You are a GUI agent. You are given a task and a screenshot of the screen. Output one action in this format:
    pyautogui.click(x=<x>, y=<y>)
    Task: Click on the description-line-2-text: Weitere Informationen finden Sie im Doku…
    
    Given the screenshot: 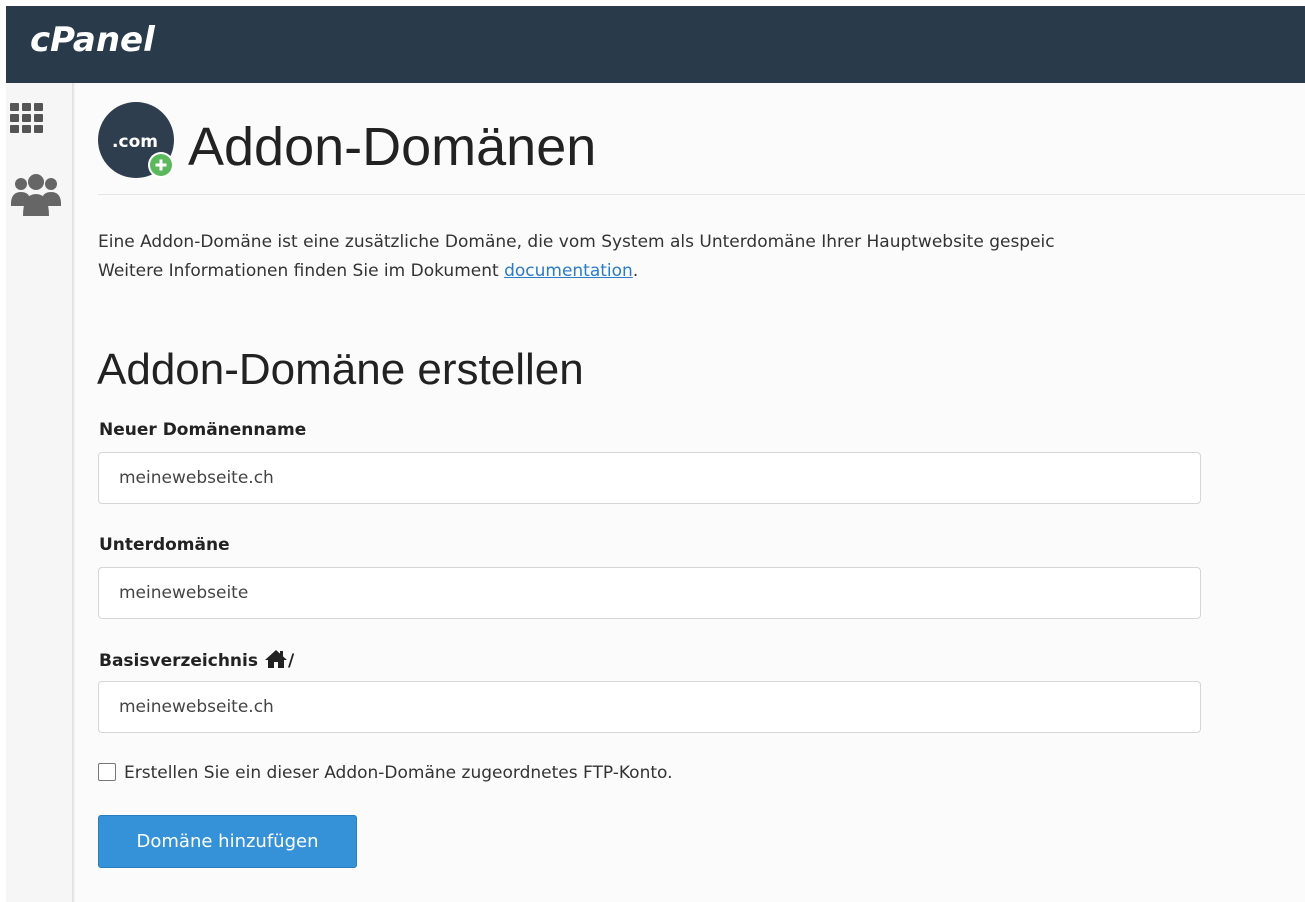 What is the action you would take?
    pyautogui.click(x=301, y=271)
    